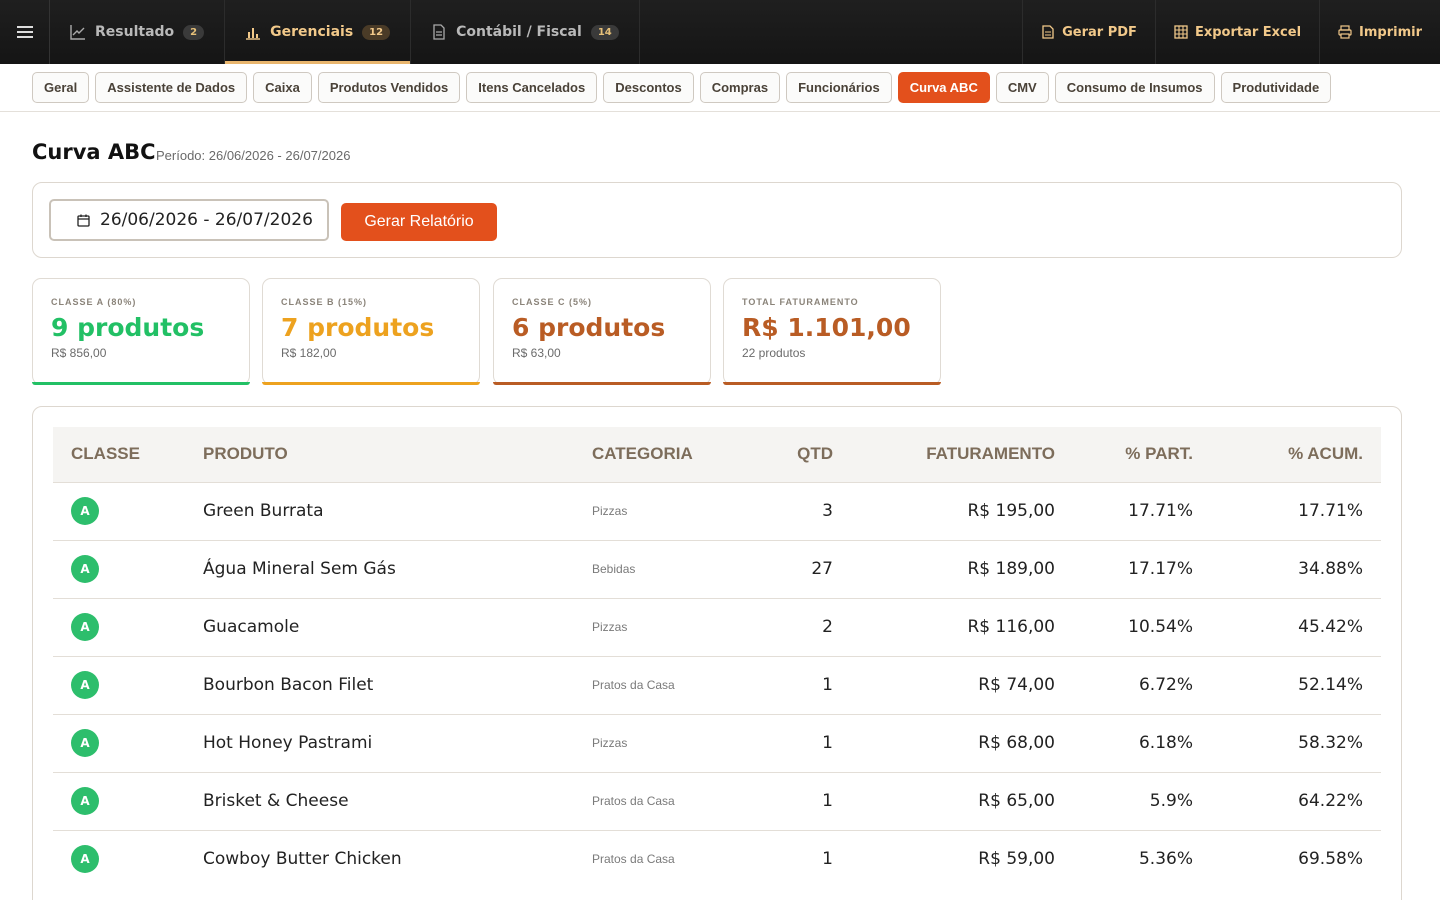 This screenshot has height=900, width=1440. I want to click on generate-report-button: Gerar Relatório, so click(419, 222).